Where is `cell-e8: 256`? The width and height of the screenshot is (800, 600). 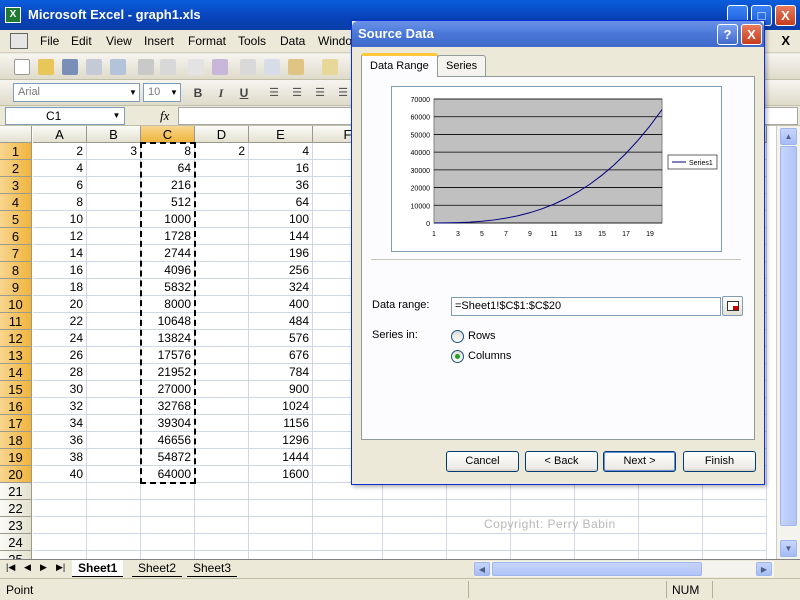
cell-e8: 256 is located at coordinates (281, 270).